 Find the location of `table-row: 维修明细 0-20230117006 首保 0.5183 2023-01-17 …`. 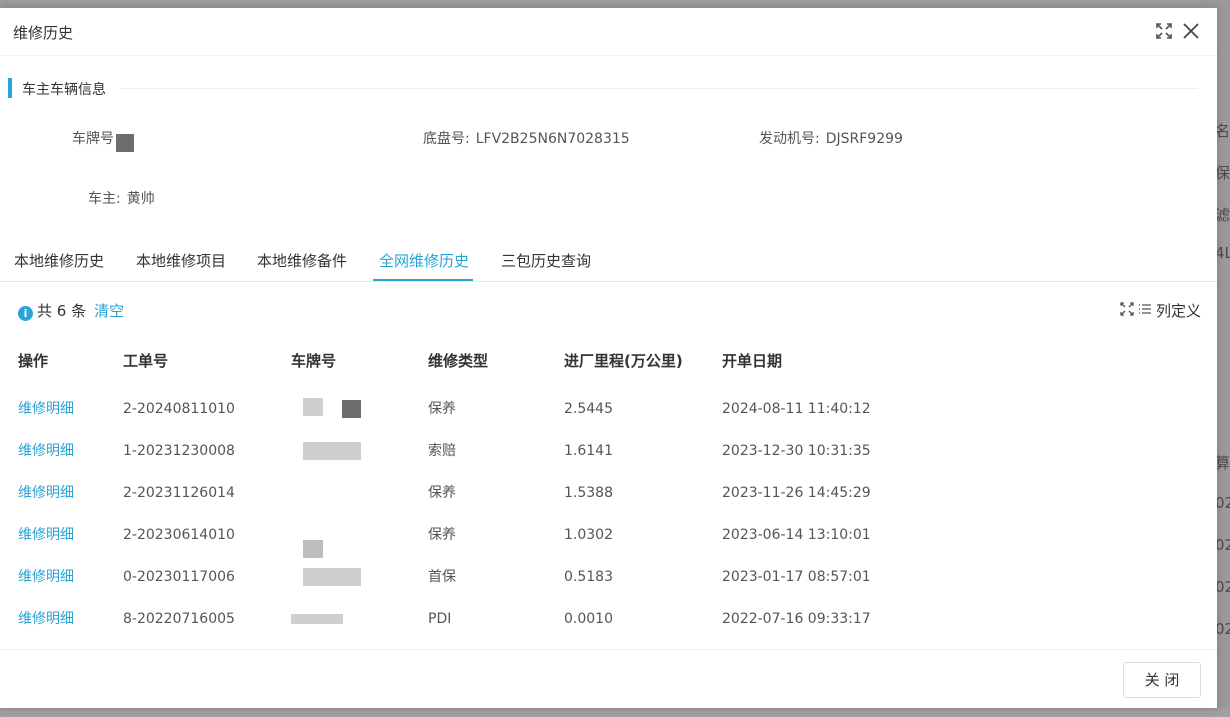

table-row: 维修明细 0-20230117006 首保 0.5183 2023-01-17 … is located at coordinates (608, 577).